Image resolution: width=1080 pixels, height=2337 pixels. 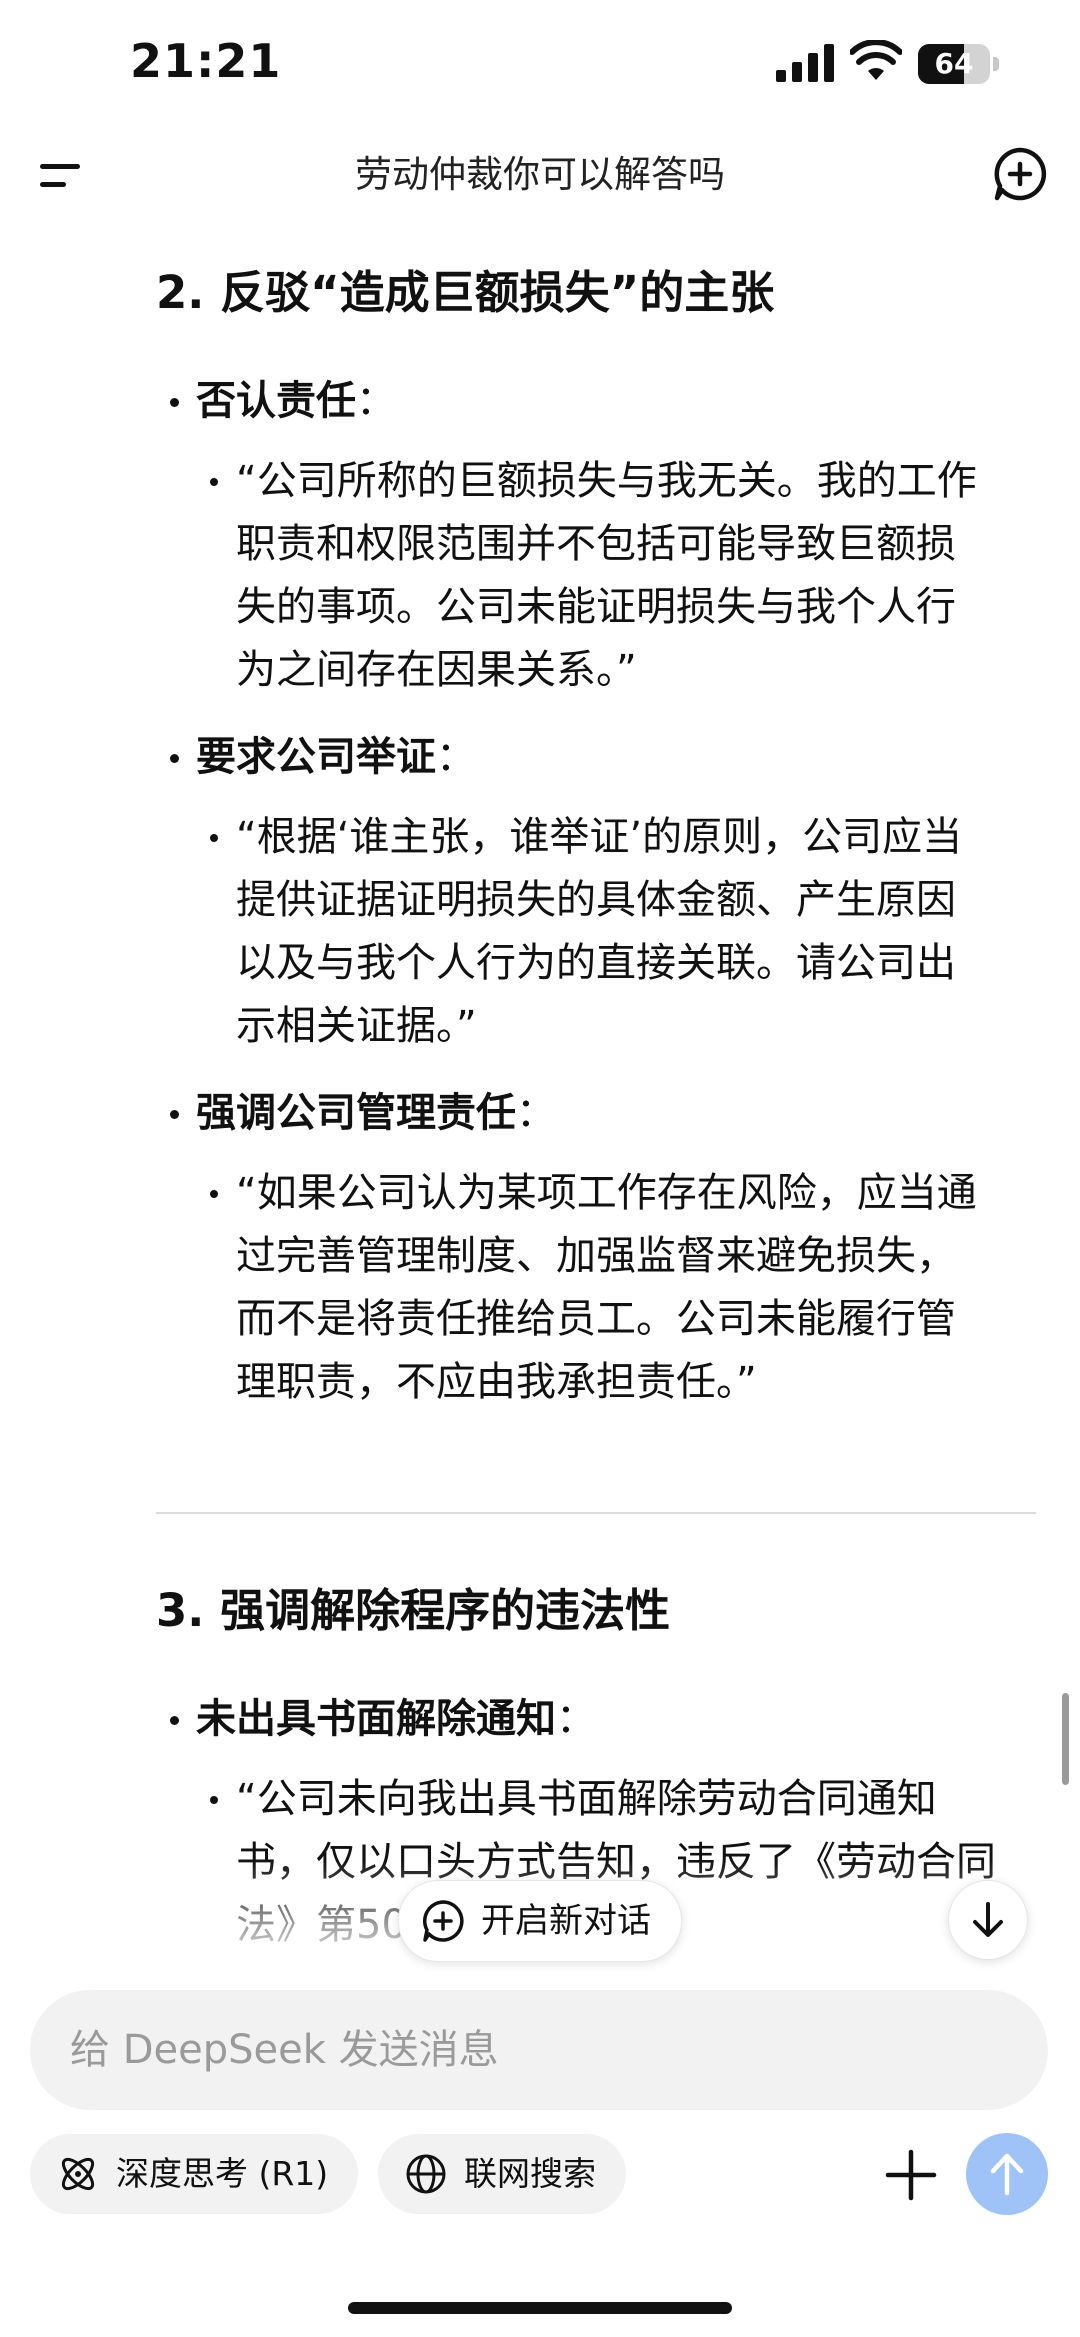 I want to click on scroll-to-bottom-button, so click(x=988, y=1920).